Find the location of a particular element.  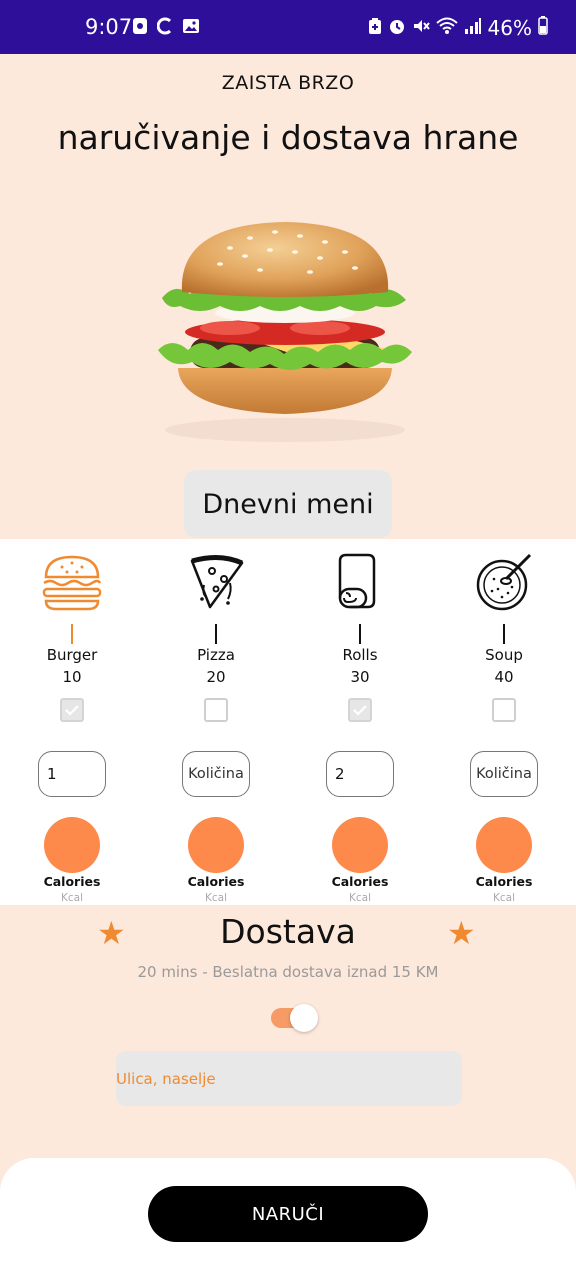

app-subtitle: ZAISTA BRZO is located at coordinates (288, 83).